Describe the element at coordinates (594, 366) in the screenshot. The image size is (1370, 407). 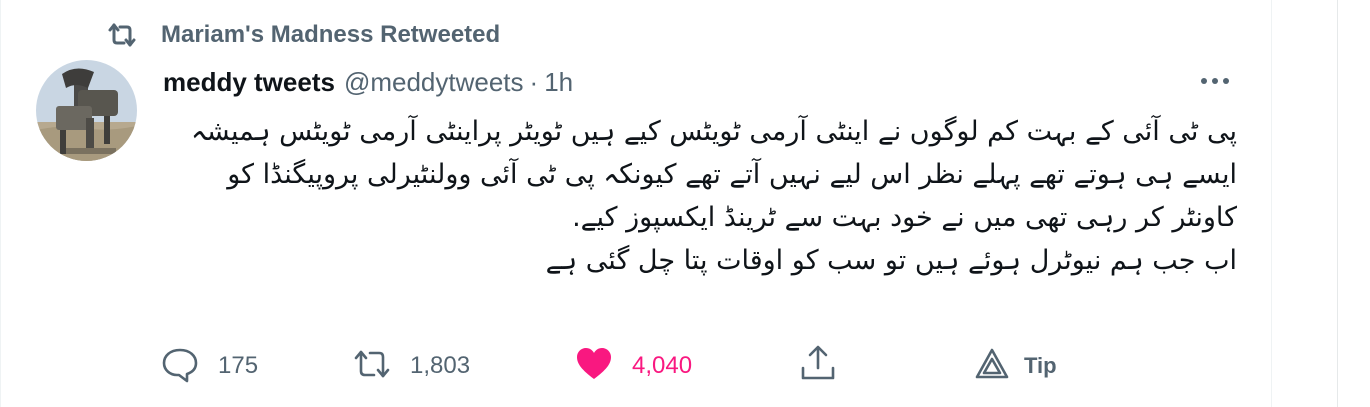
I see `heart-icon` at that location.